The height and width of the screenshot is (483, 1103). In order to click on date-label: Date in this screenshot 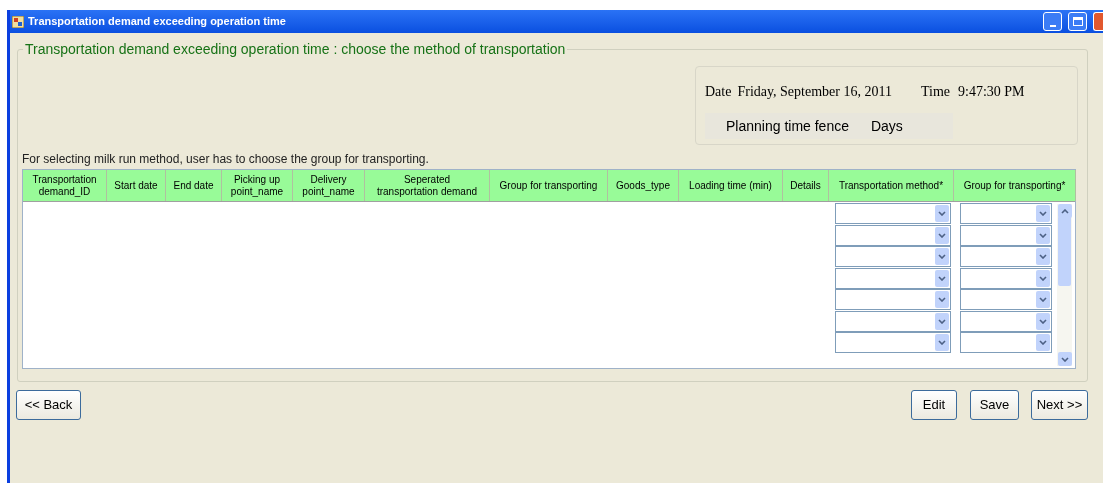, I will do `click(718, 92)`.